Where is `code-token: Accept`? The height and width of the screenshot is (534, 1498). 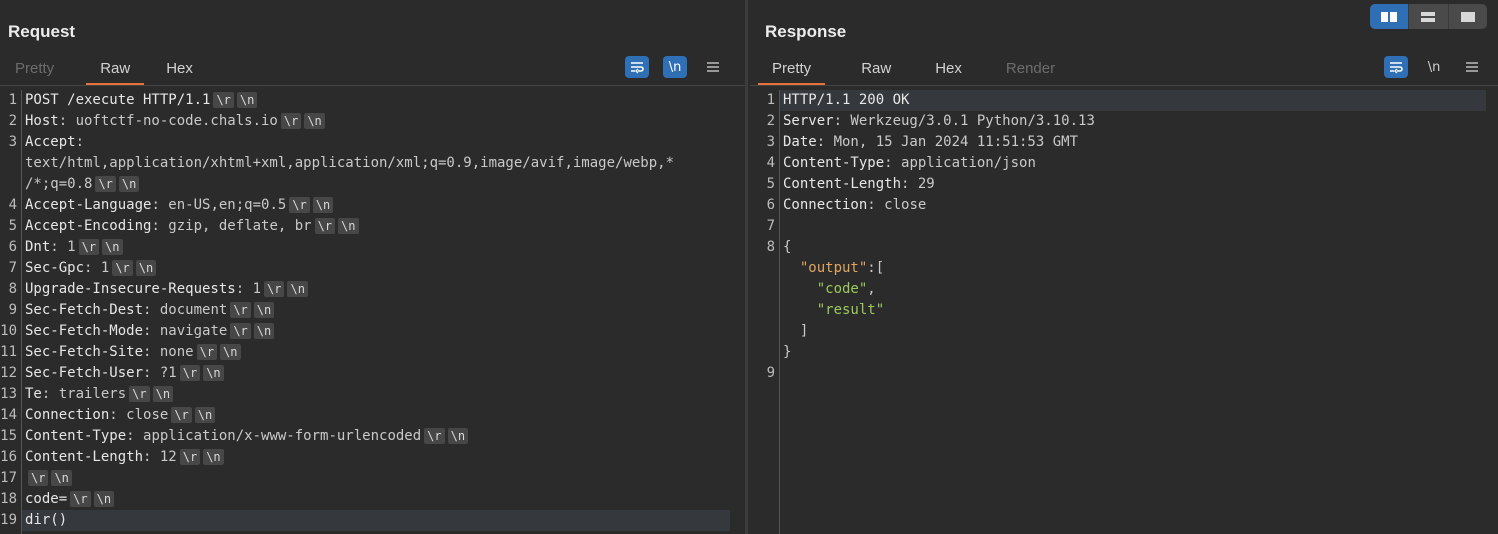
code-token: Accept is located at coordinates (50, 142).